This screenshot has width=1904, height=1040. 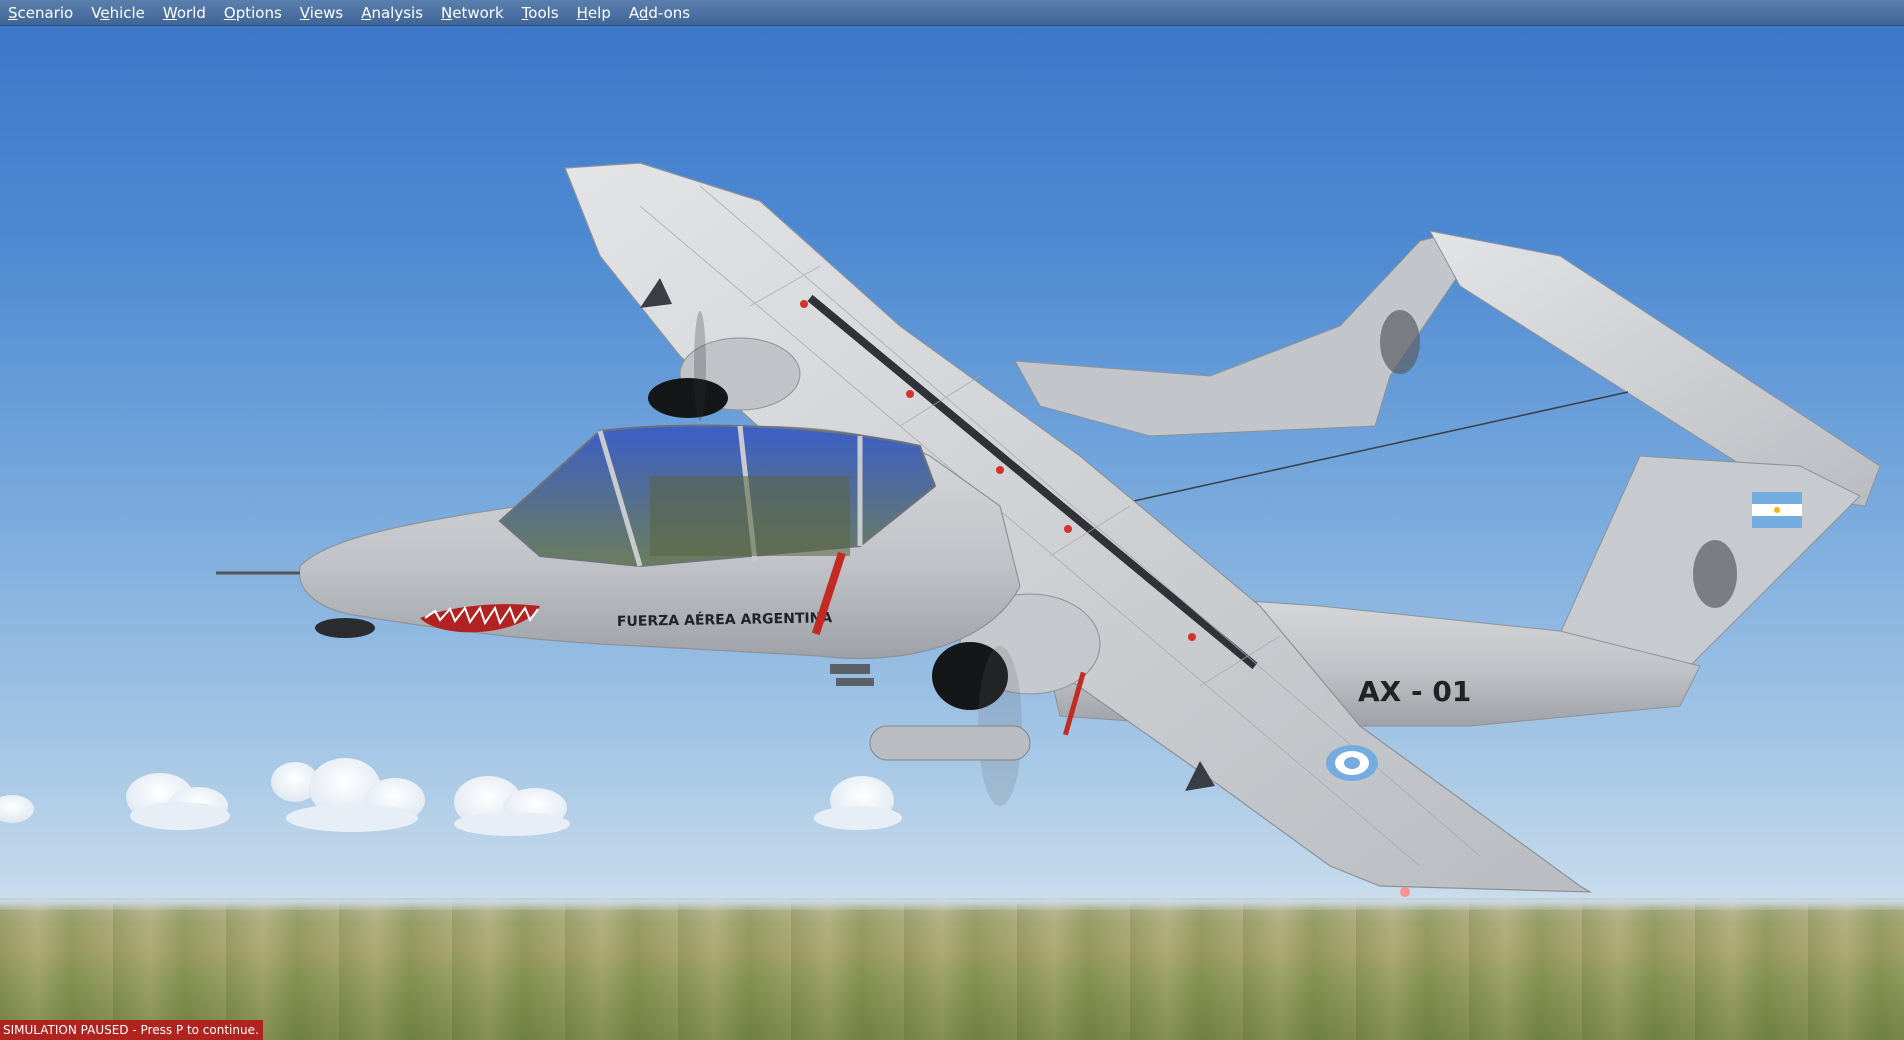 What do you see at coordinates (131, 1030) in the screenshot?
I see `simulation-paused-banner: SIMULATION PAUSED - Press P to continue.` at bounding box center [131, 1030].